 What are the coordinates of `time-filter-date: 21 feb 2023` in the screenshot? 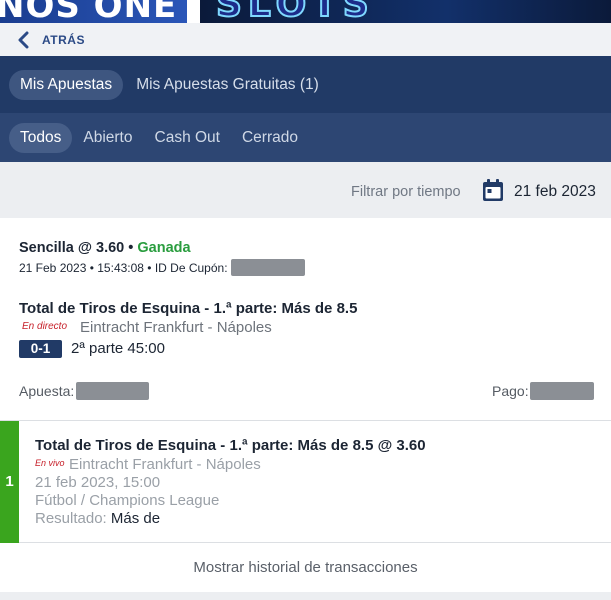 It's located at (555, 192).